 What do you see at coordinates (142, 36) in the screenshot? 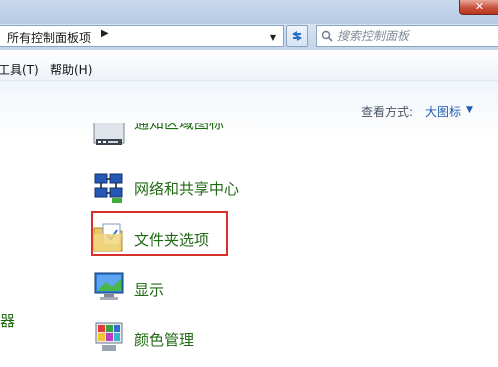
I see `address-bar: 所有控制面板项 ▶ ▼` at bounding box center [142, 36].